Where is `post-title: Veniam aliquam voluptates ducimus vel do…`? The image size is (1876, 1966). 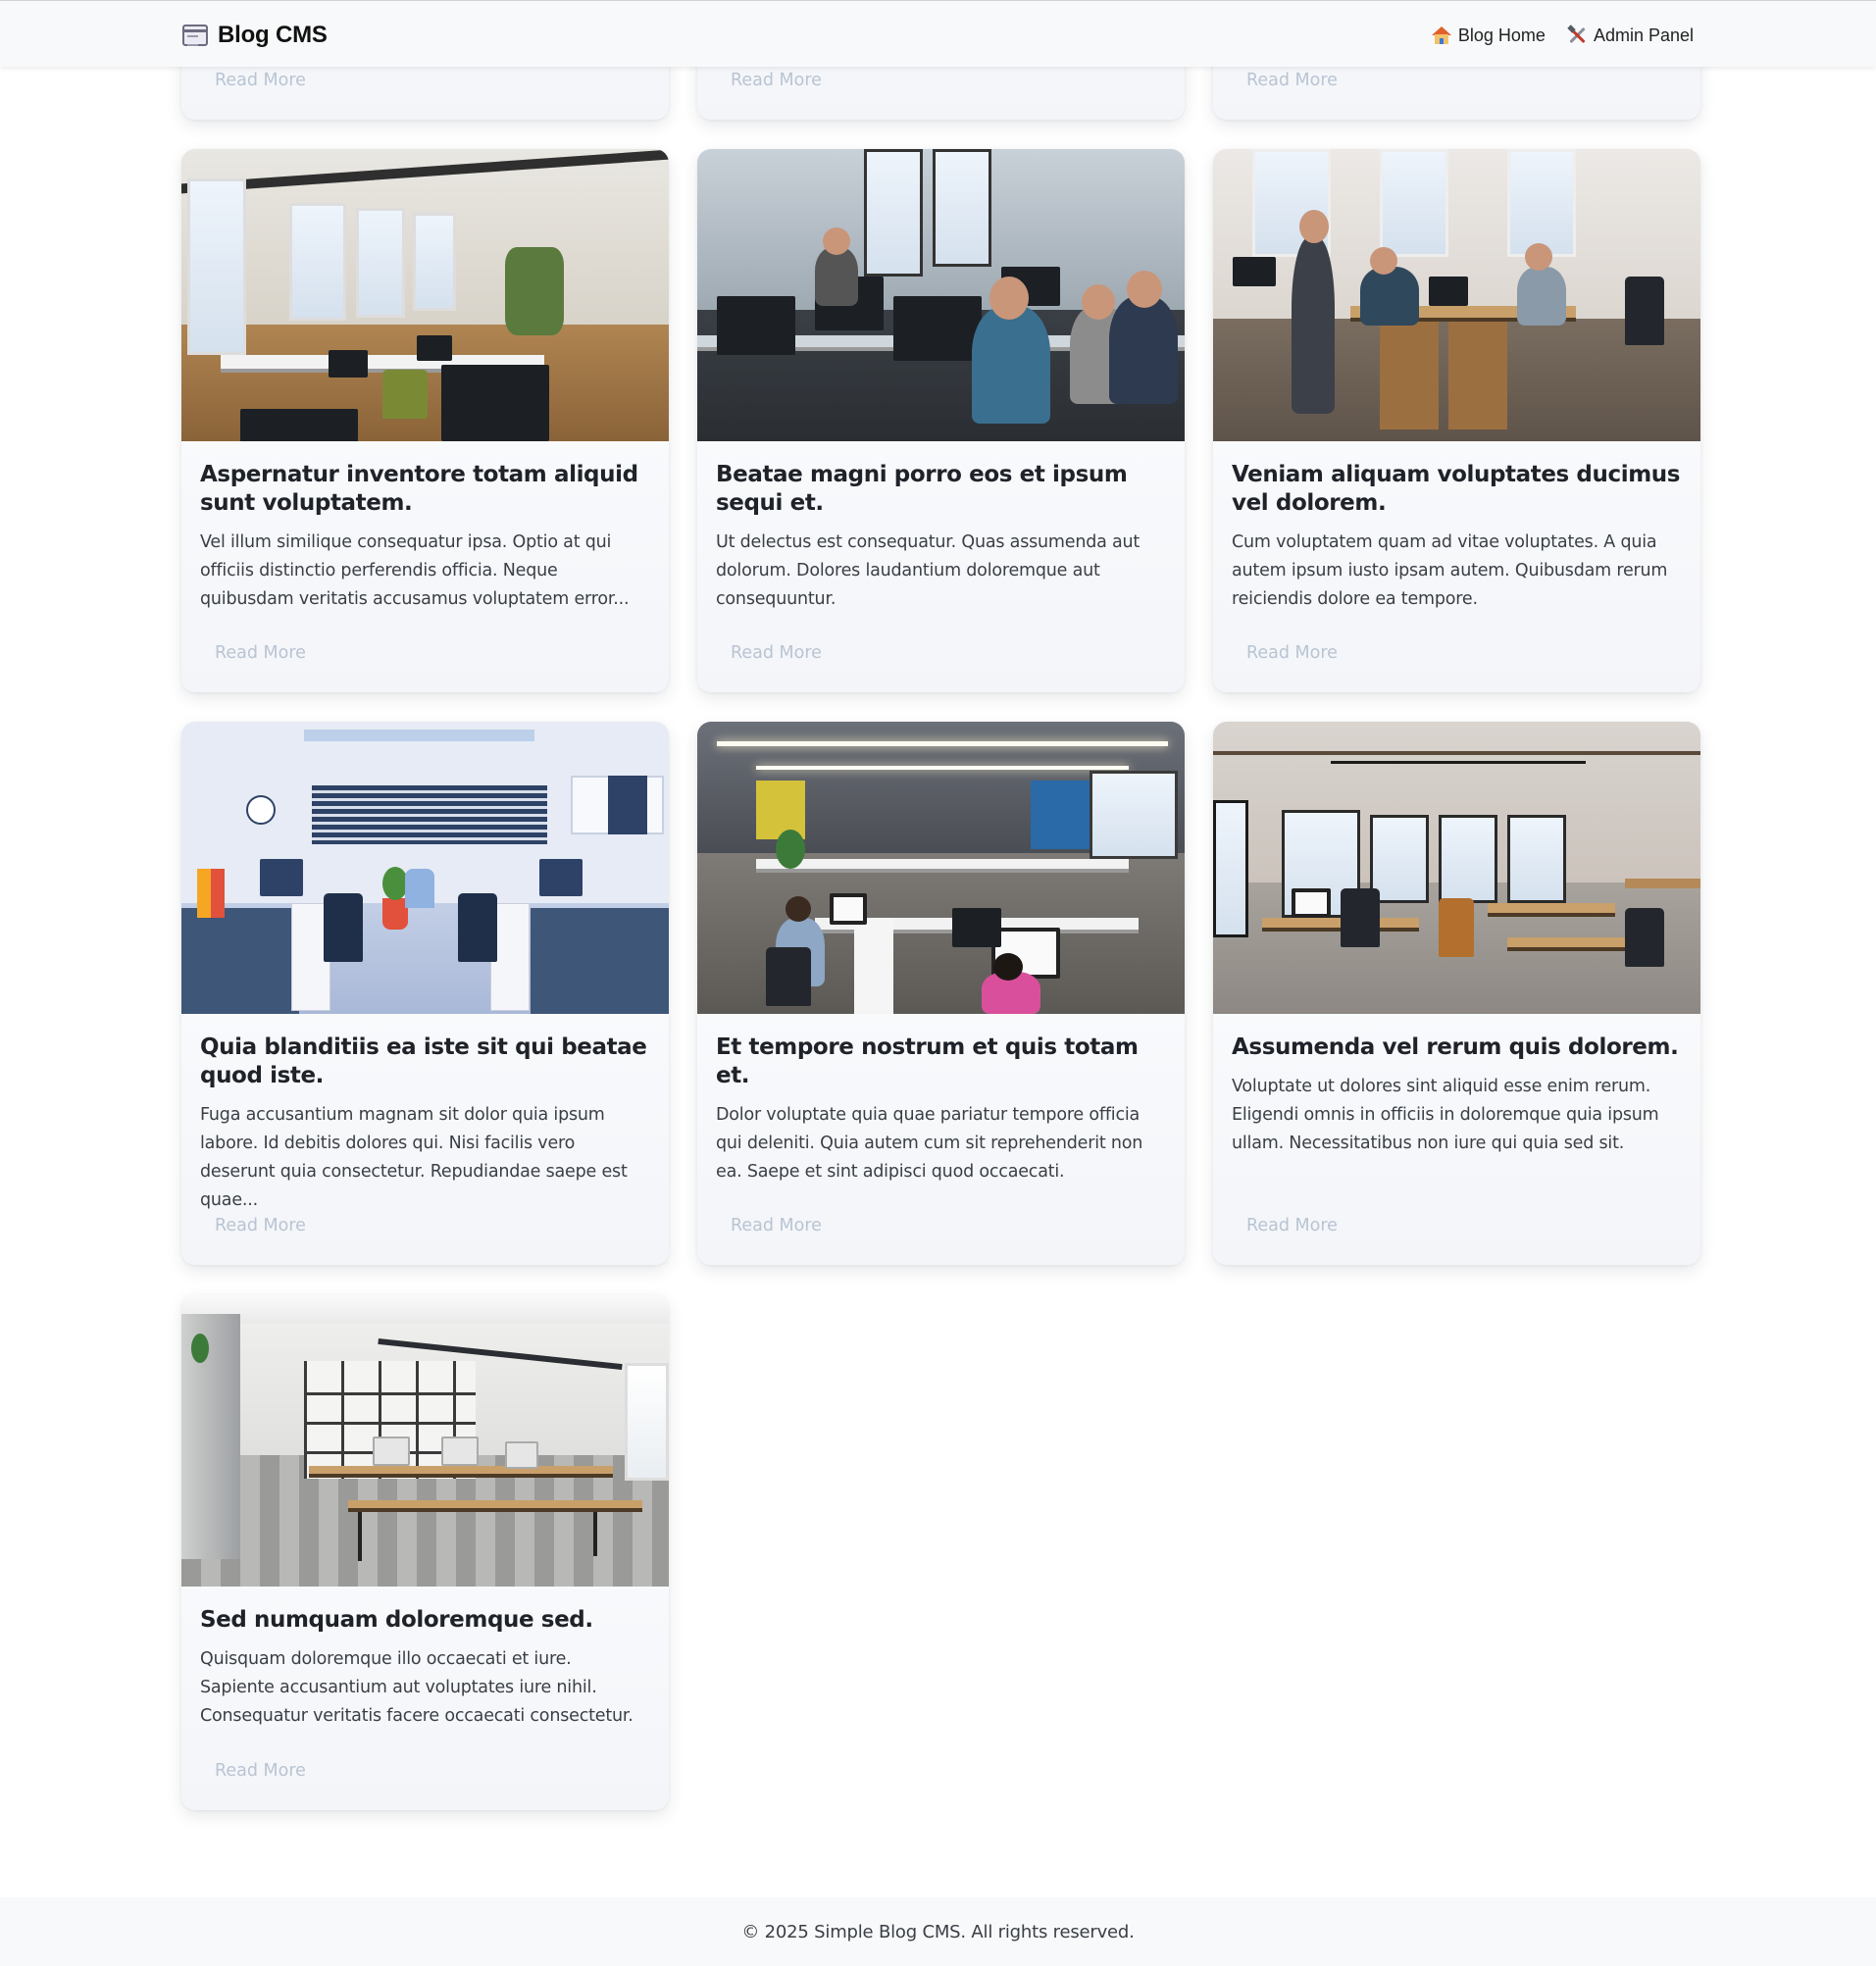
post-title: Veniam aliquam voluptates ducimus vel do… is located at coordinates (1457, 489).